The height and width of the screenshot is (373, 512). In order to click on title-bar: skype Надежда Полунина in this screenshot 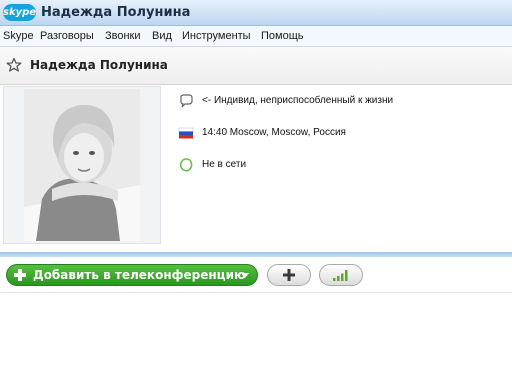, I will do `click(256, 13)`.